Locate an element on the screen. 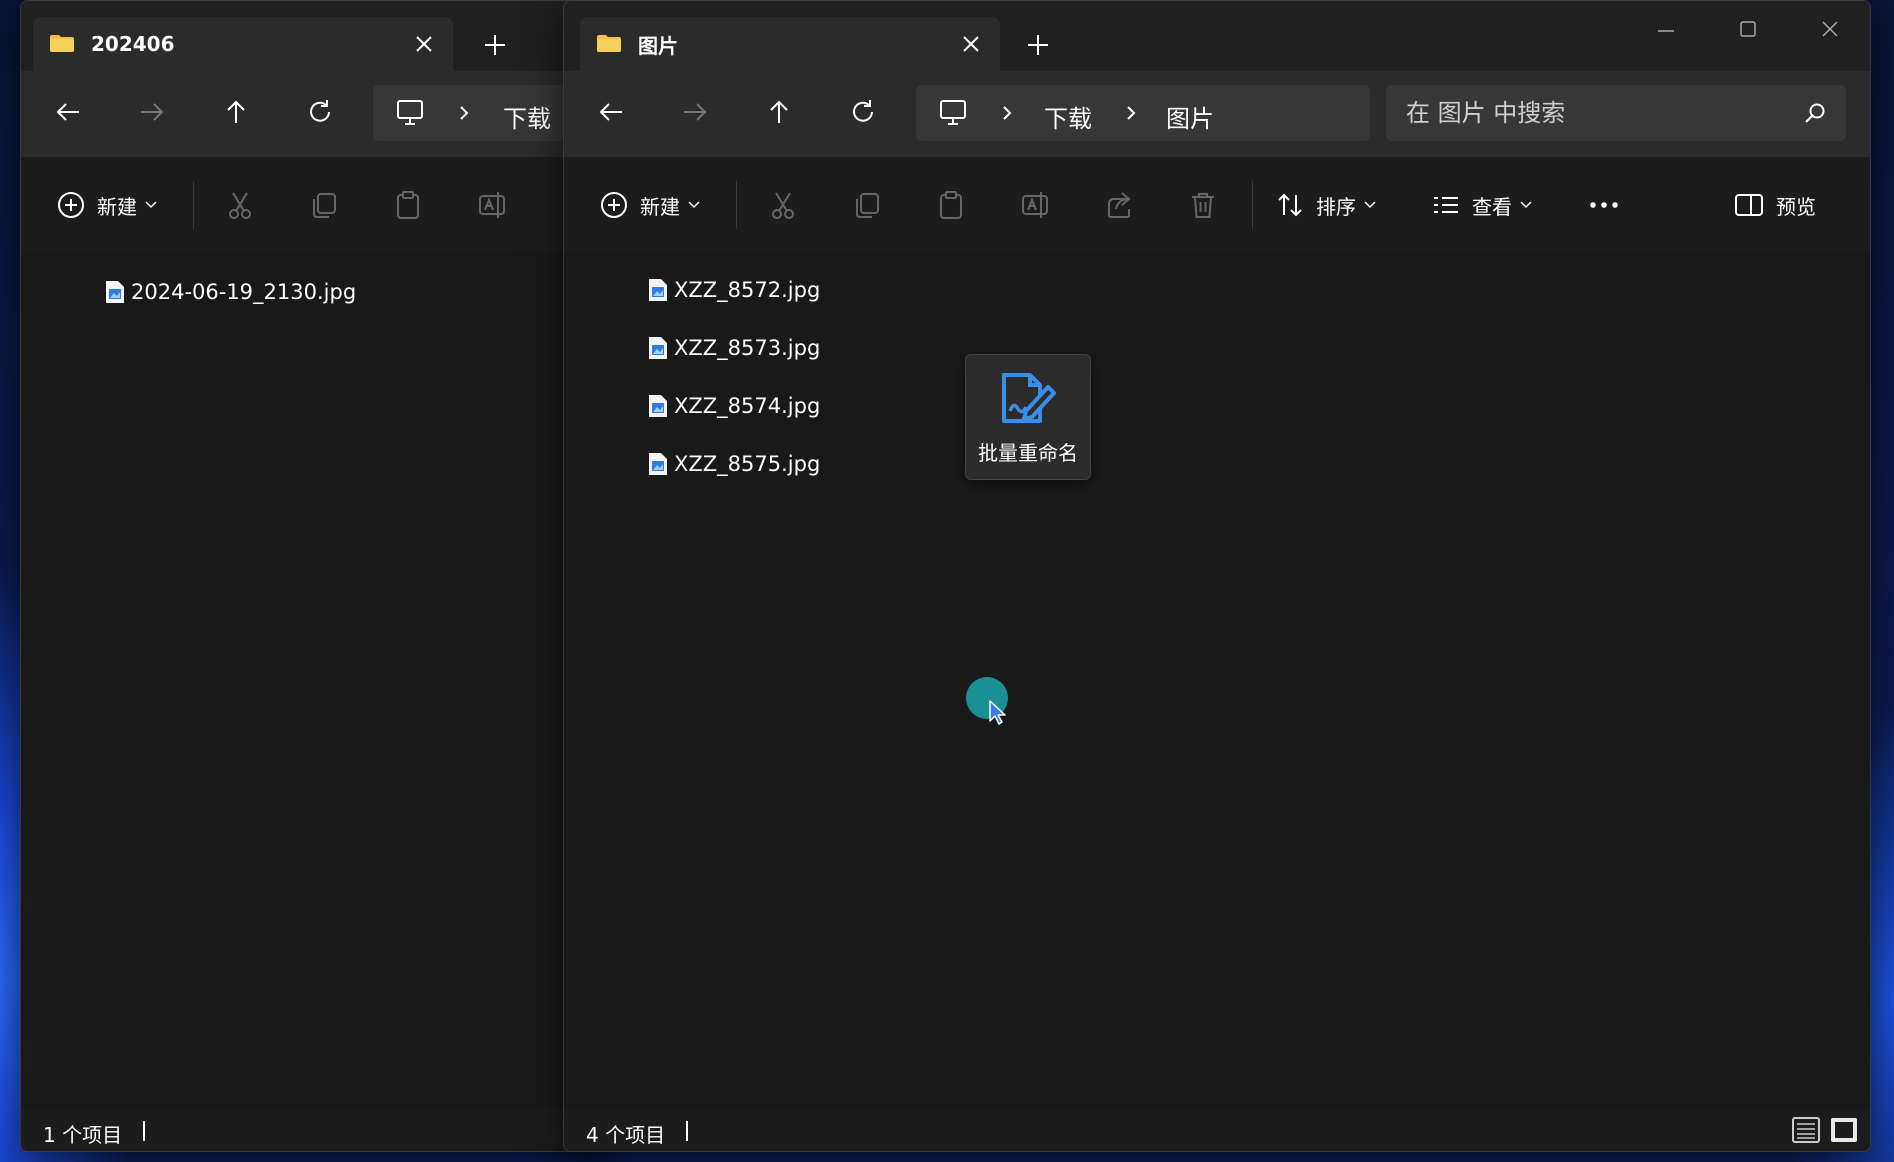  edit-document-icon is located at coordinates (1029, 398).